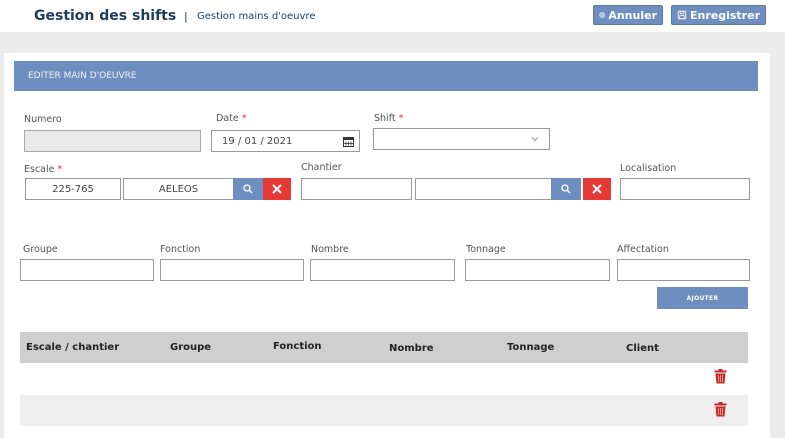 Image resolution: width=785 pixels, height=438 pixels. Describe the element at coordinates (386, 76) in the screenshot. I see `section-header: EDITER MAIN D'OEUVRE` at that location.